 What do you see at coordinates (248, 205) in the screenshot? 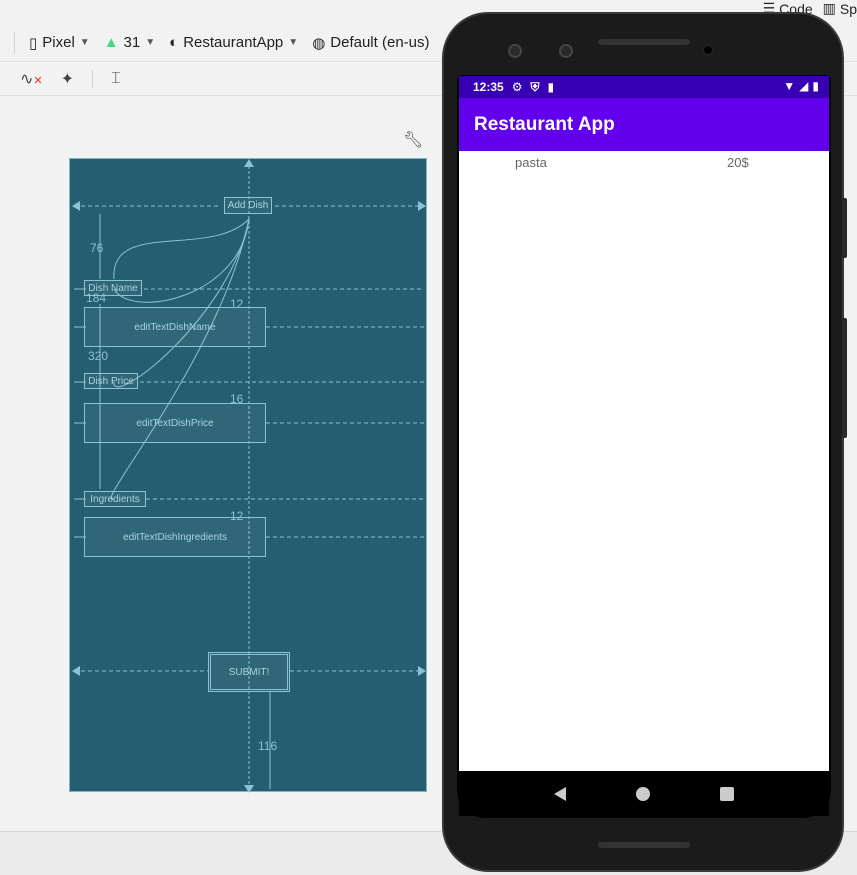
I see `add-dish-widget: Add Dish` at bounding box center [248, 205].